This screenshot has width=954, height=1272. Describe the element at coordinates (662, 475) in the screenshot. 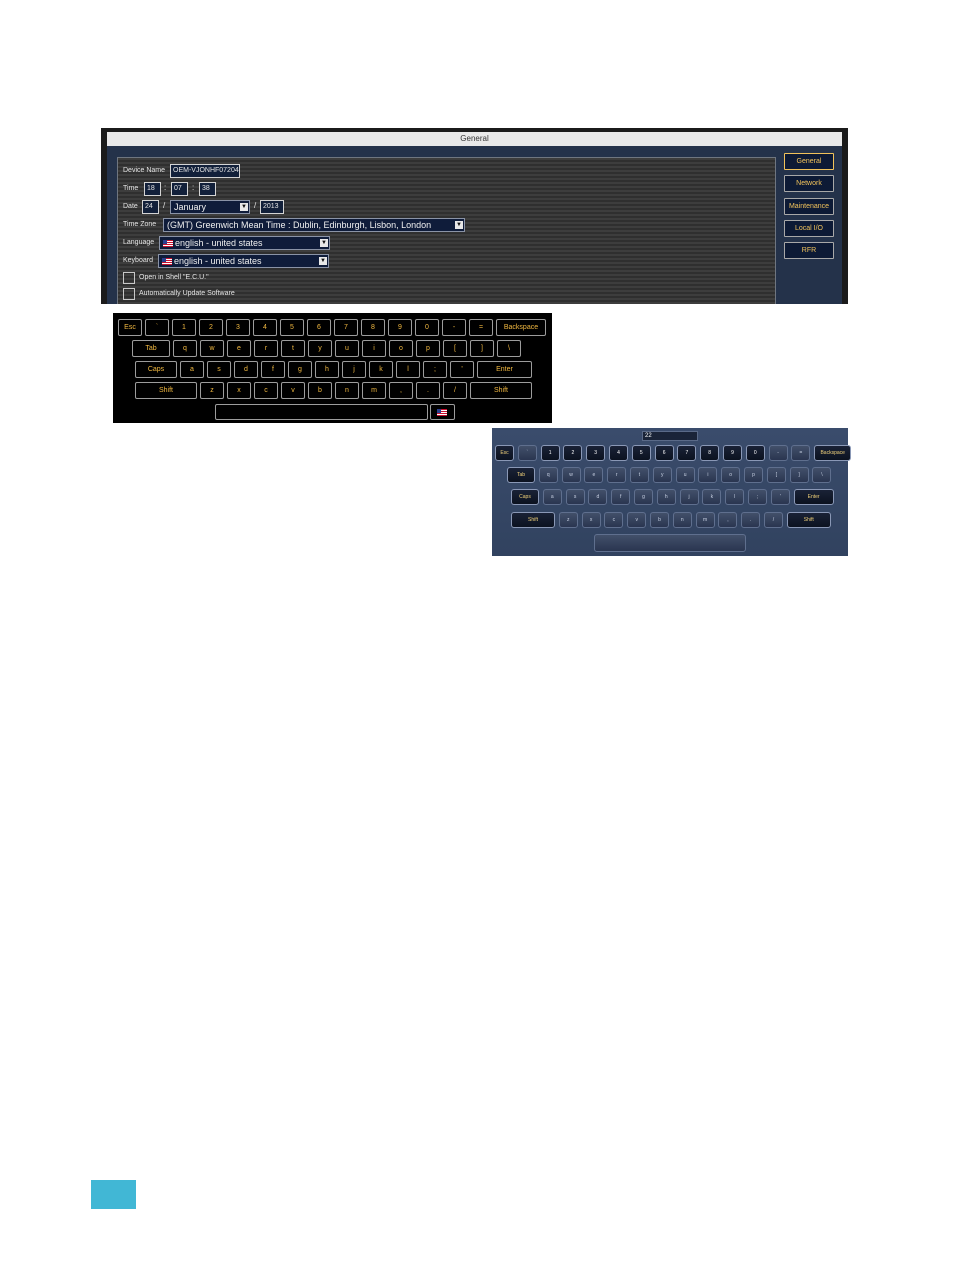

I see `key-y: y` at that location.